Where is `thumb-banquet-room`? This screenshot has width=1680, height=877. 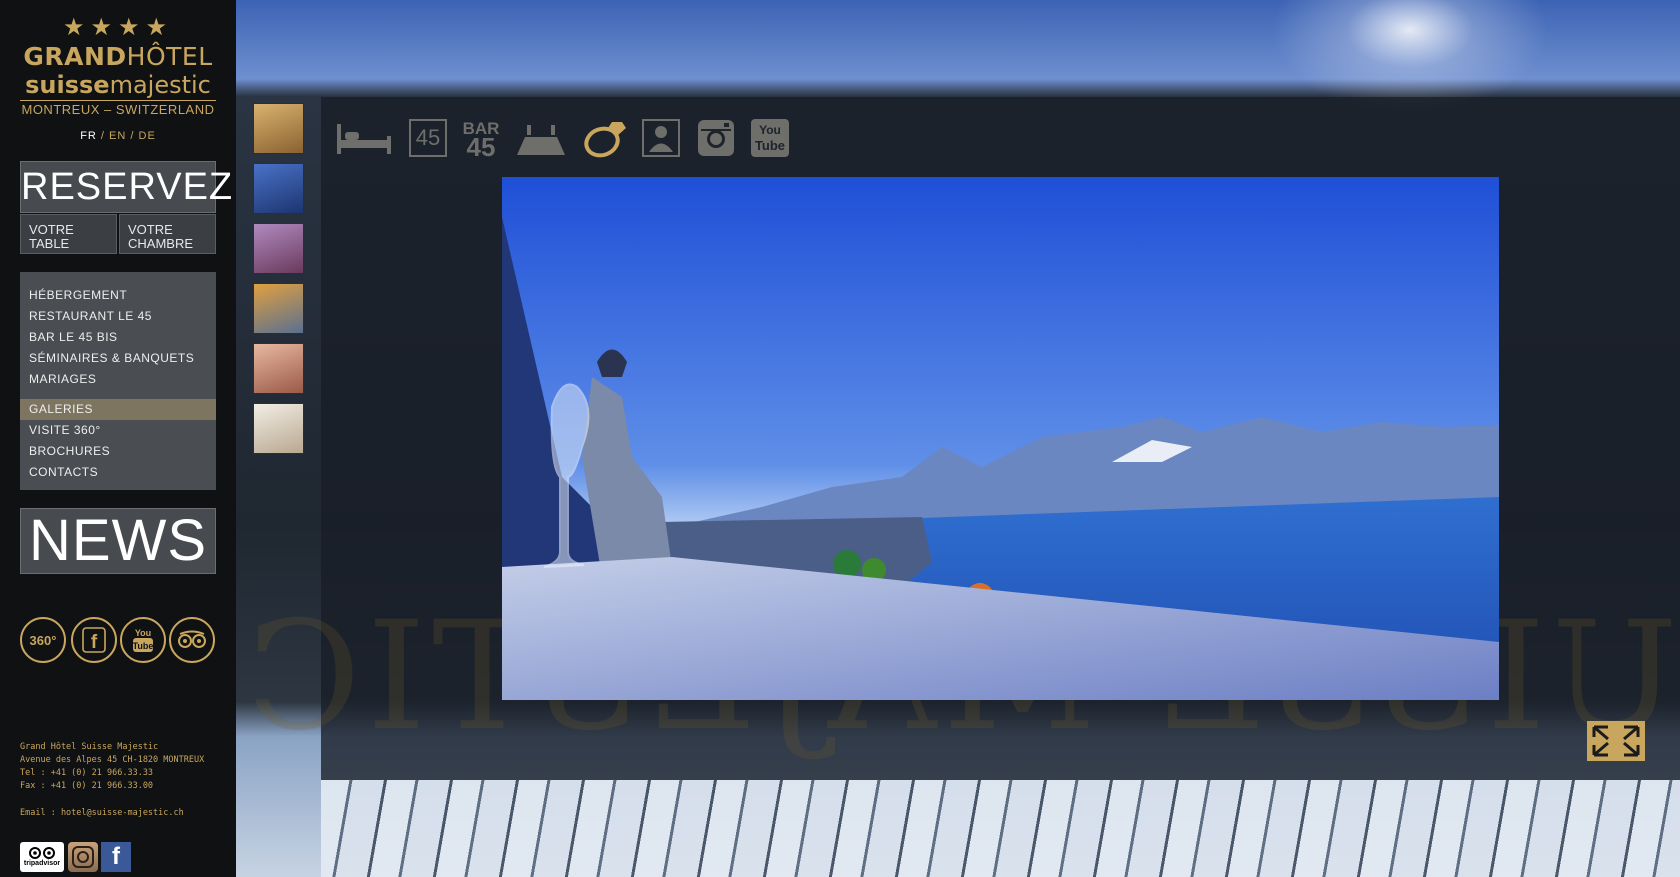 thumb-banquet-room is located at coordinates (278, 368).